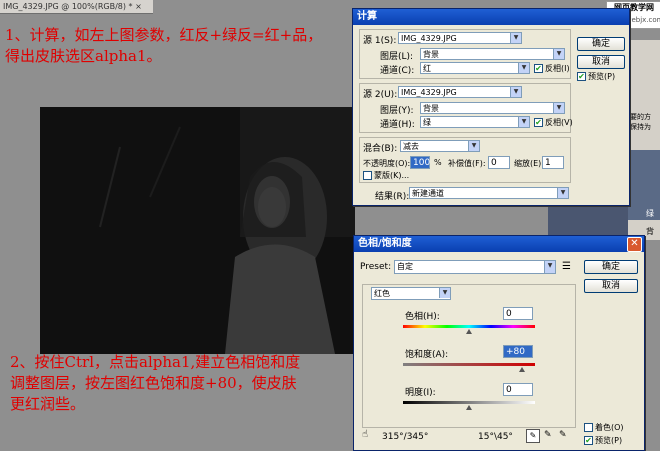 The height and width of the screenshot is (451, 660). Describe the element at coordinates (411, 146) in the screenshot. I see `blending-mode: 减去` at that location.